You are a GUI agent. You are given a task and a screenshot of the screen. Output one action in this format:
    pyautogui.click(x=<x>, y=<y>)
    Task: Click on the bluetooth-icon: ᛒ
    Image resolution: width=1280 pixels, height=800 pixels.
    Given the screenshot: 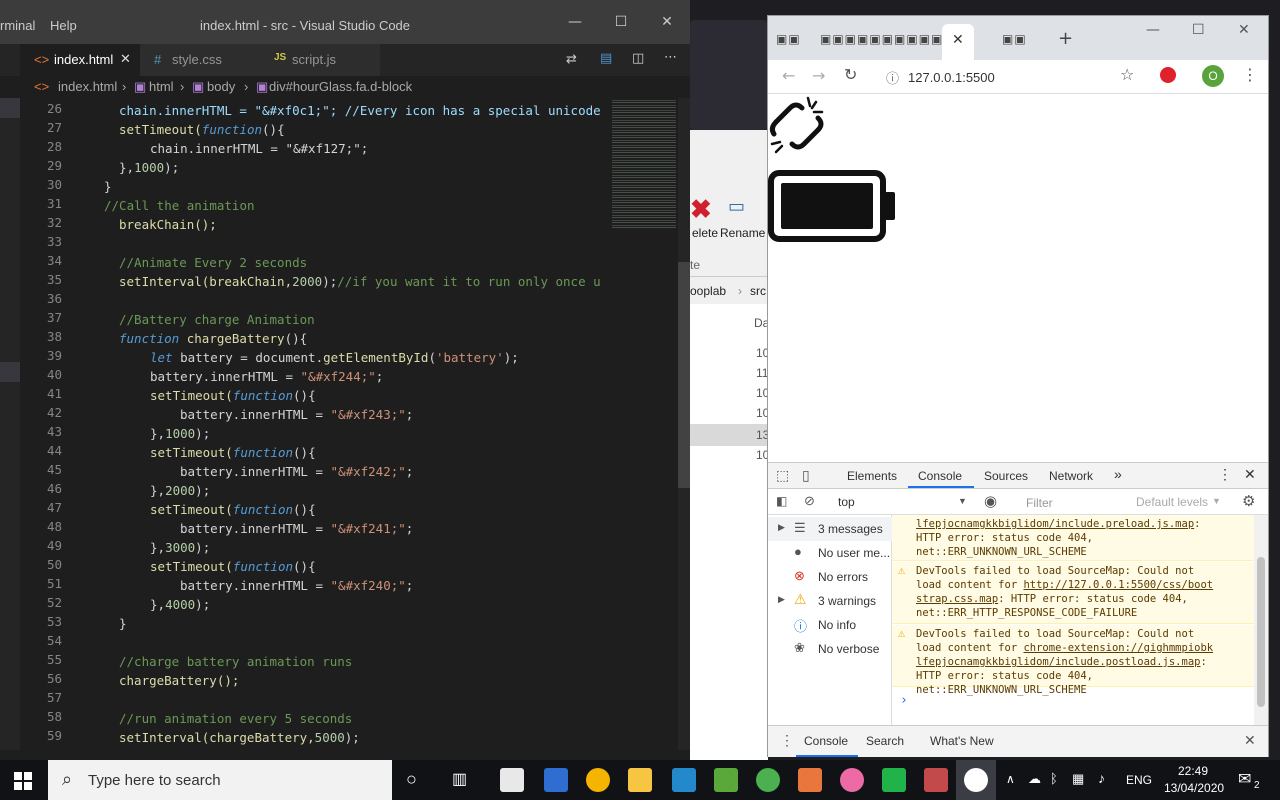 What is the action you would take?
    pyautogui.click(x=1054, y=778)
    